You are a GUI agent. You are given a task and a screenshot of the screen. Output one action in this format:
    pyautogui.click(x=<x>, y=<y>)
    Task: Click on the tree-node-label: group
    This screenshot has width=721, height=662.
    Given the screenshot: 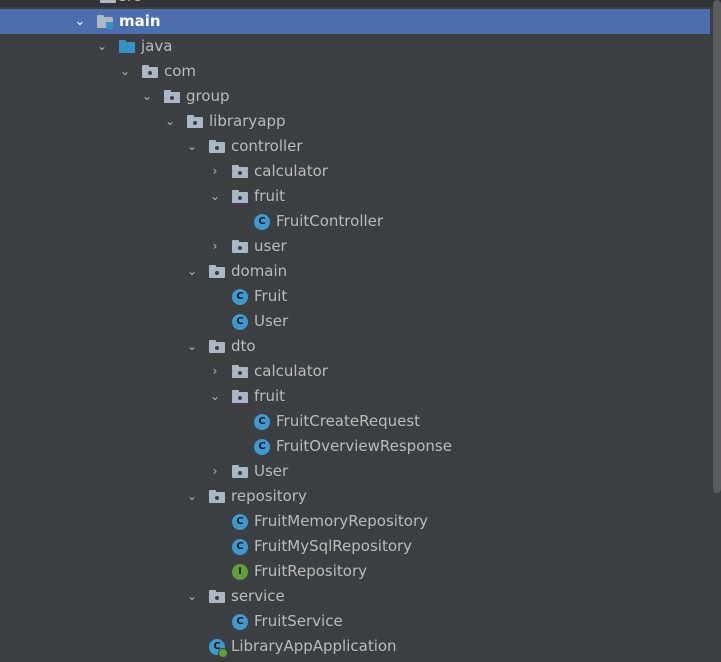 What is the action you would take?
    pyautogui.click(x=208, y=96)
    